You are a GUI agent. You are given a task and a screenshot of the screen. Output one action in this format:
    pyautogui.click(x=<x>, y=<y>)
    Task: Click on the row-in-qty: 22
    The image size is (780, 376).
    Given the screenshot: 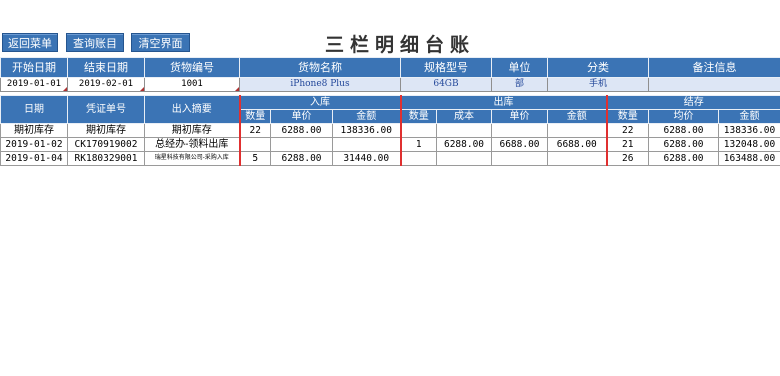 What is the action you would take?
    pyautogui.click(x=254, y=130)
    